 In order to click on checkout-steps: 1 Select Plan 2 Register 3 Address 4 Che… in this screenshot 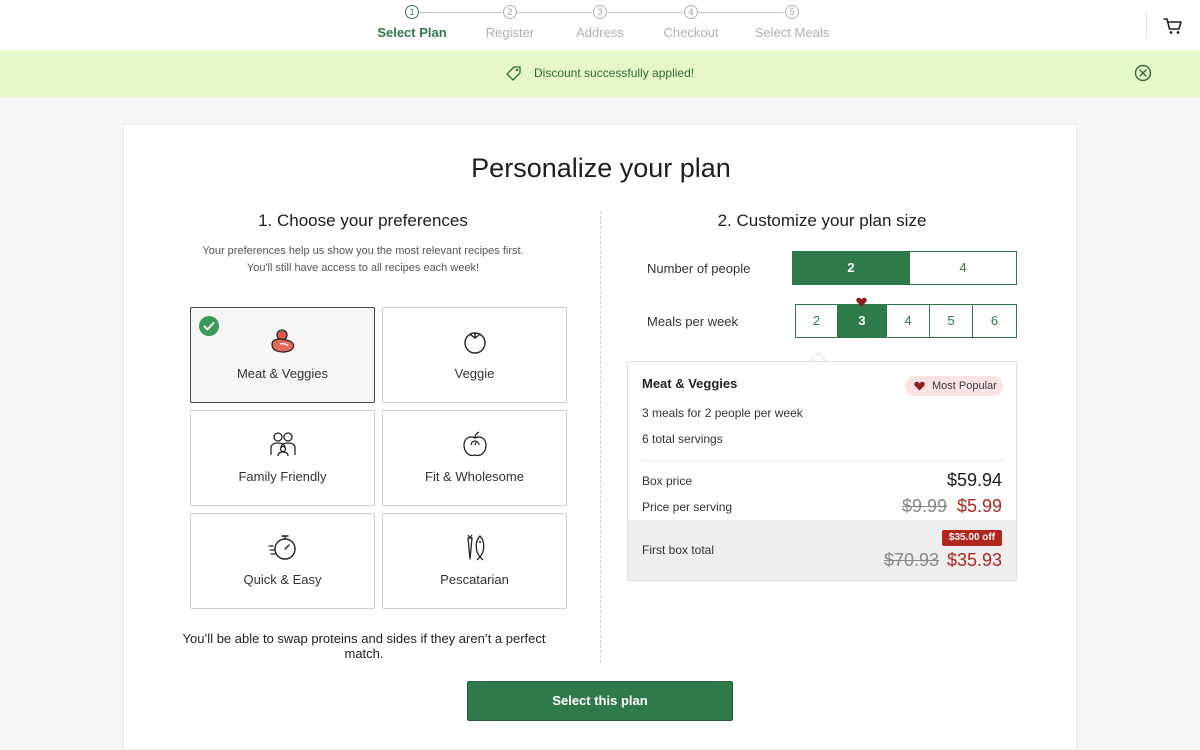, I will do `click(600, 25)`.